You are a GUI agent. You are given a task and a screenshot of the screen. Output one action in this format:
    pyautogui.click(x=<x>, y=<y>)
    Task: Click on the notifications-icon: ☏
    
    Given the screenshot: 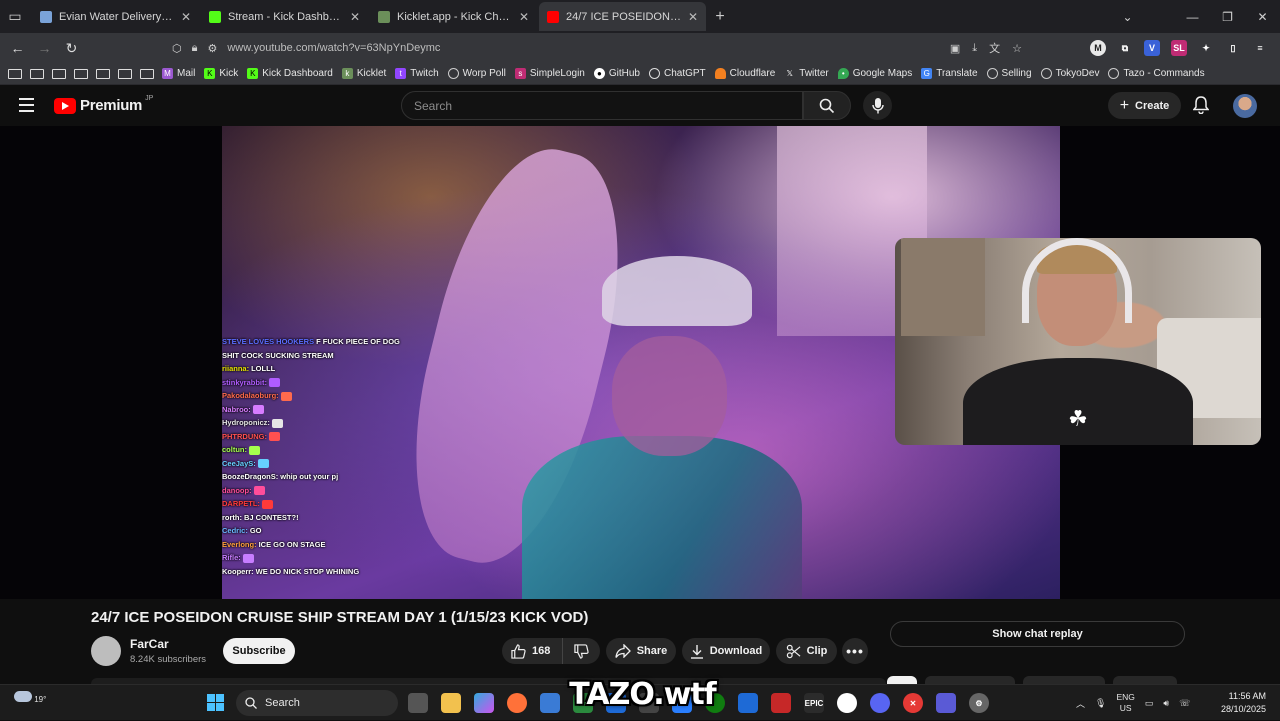 What is the action you would take?
    pyautogui.click(x=1184, y=703)
    